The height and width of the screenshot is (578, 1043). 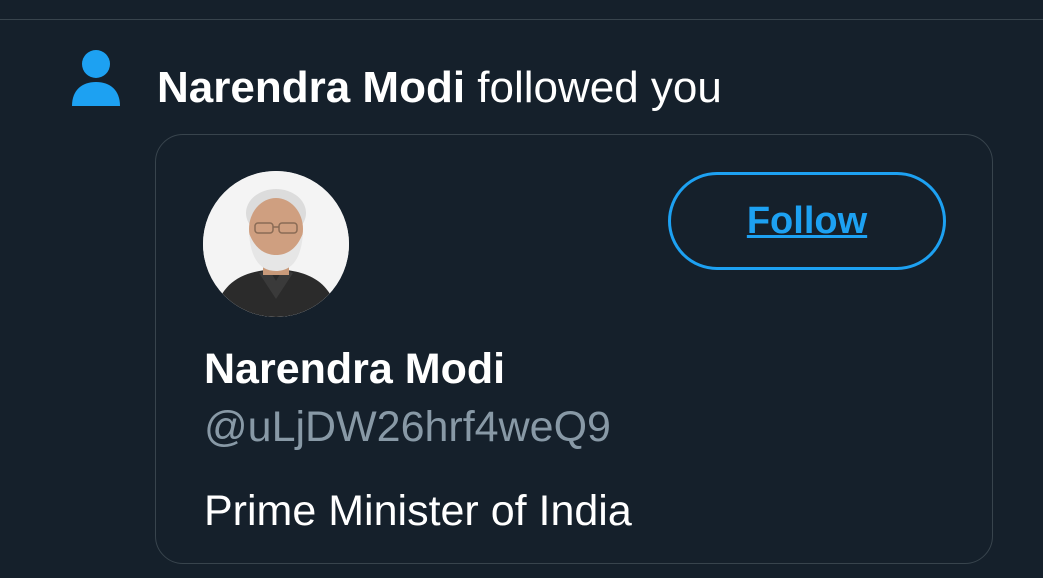 I want to click on notification-text: Narendra Modi followed you, so click(x=439, y=88).